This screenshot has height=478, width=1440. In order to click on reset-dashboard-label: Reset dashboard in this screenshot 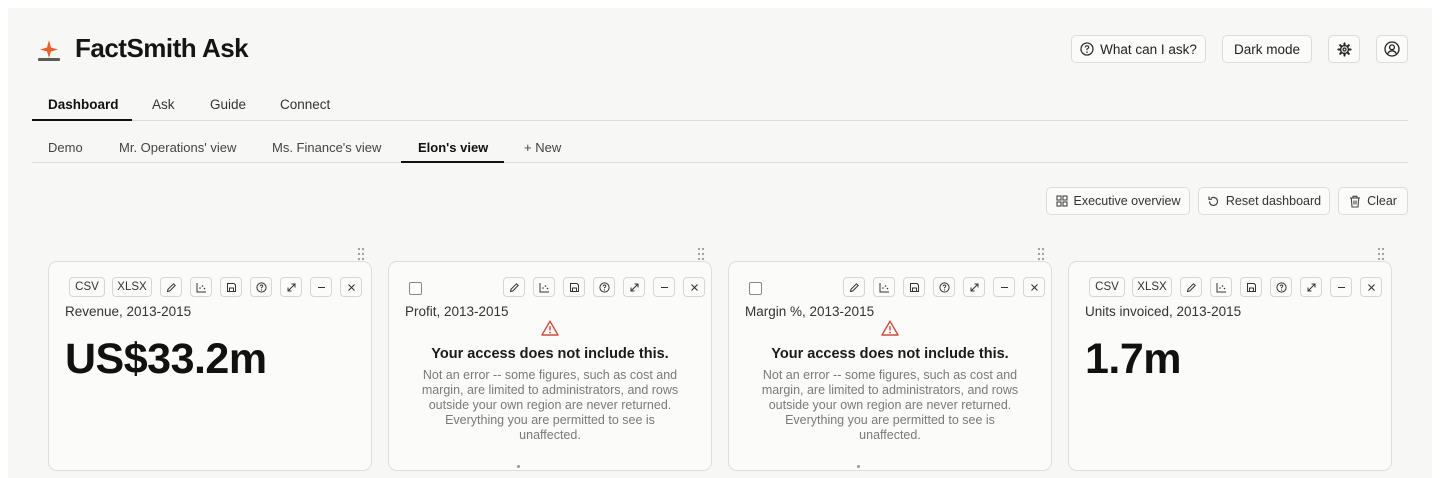, I will do `click(1273, 201)`.